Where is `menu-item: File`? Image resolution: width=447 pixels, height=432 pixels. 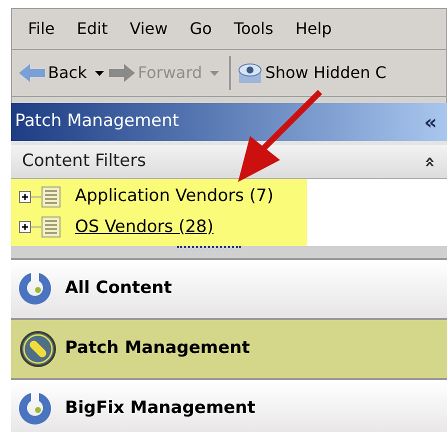
menu-item: File is located at coordinates (41, 29).